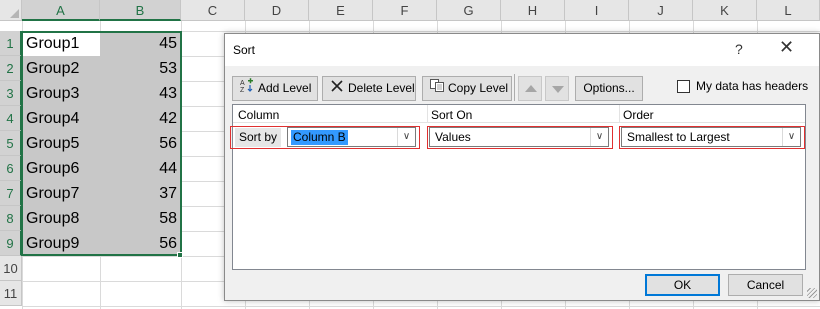  What do you see at coordinates (11, 118) in the screenshot?
I see `row-header-4: 4` at bounding box center [11, 118].